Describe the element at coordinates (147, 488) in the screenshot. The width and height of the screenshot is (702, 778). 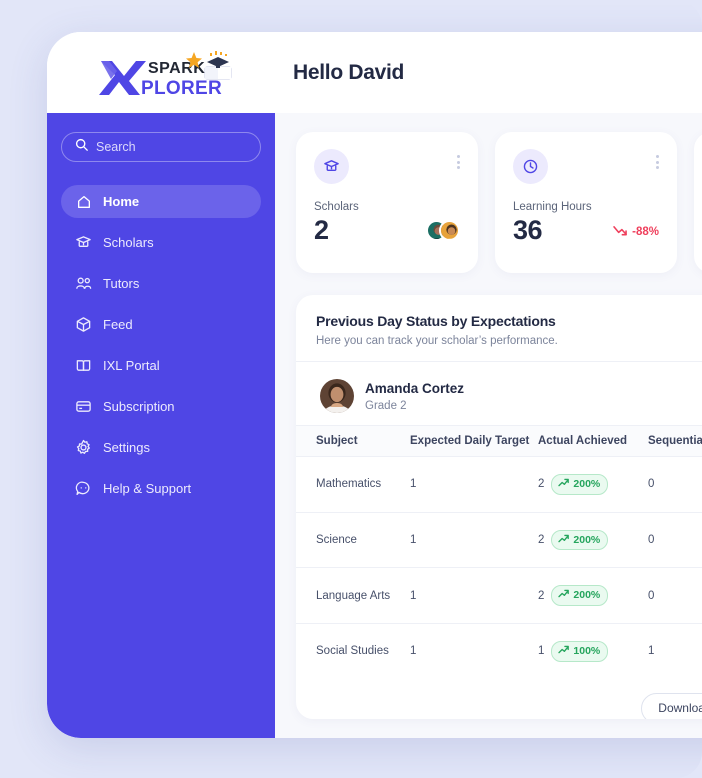
I see `sidebar-item-label: Help & Support` at that location.